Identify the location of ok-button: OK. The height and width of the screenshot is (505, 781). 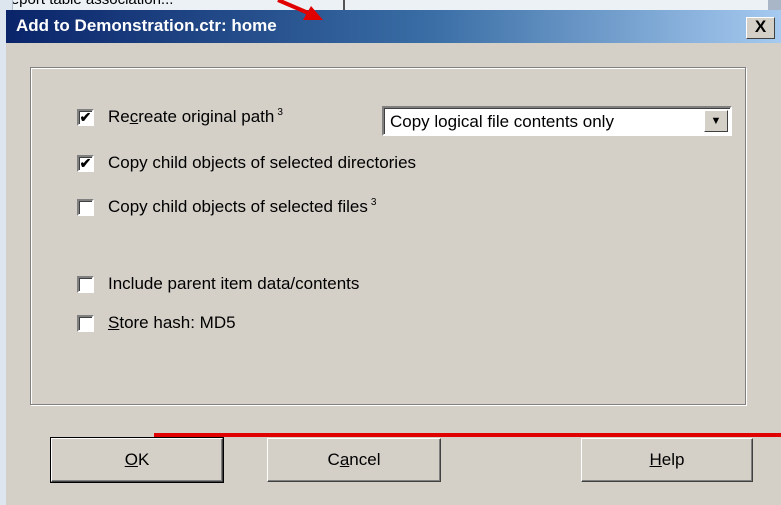
(137, 460).